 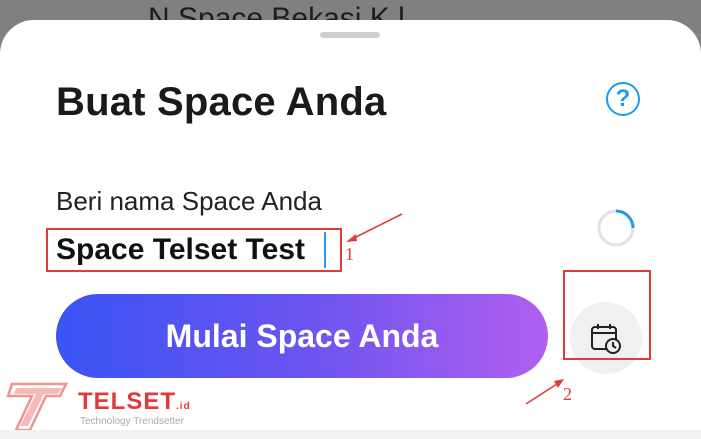 I want to click on annotation-marker-1: 1, so click(x=349, y=254).